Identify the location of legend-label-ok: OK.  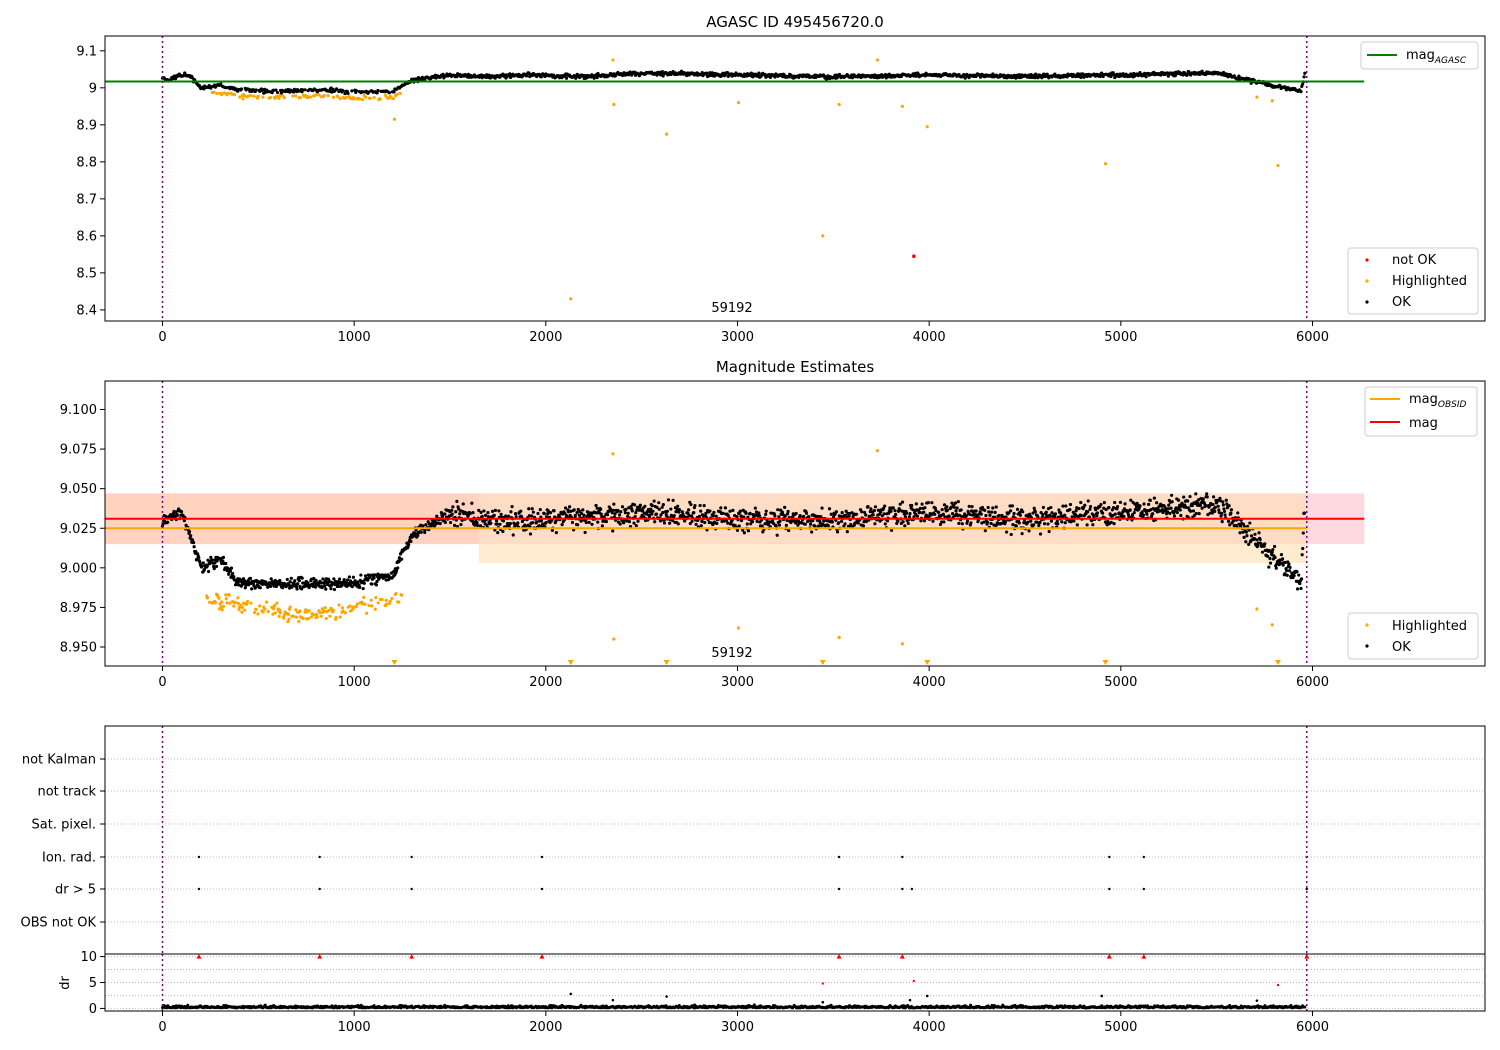
(1401, 647).